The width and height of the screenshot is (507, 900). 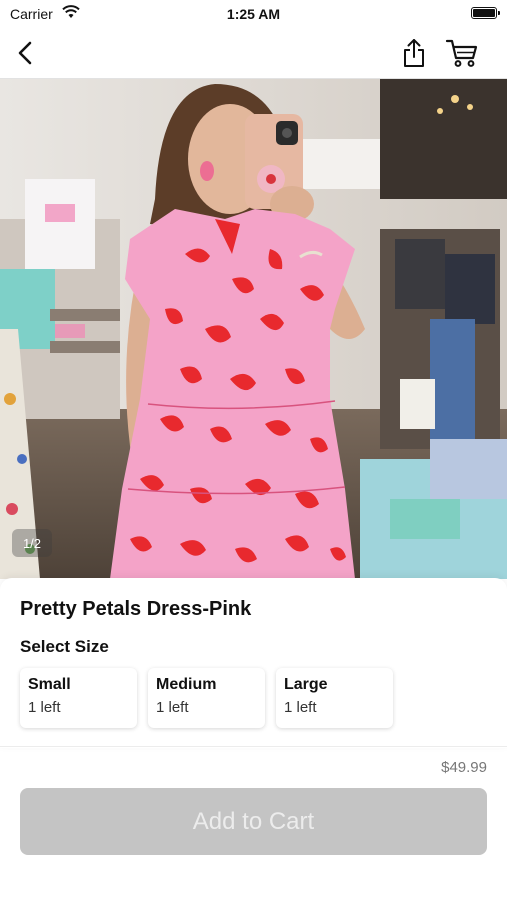 I want to click on price-label: $49.99, so click(x=464, y=767).